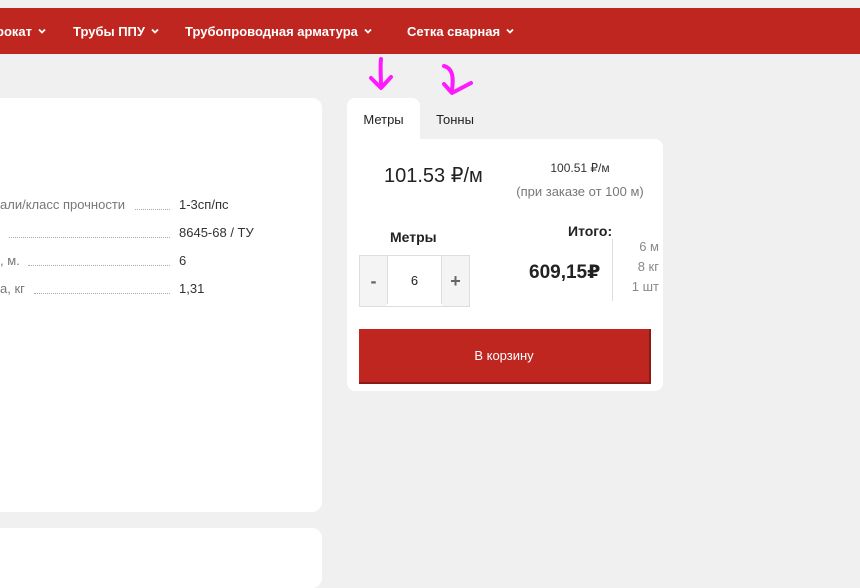 The height and width of the screenshot is (588, 860). What do you see at coordinates (160, 207) in the screenshot?
I see `spec-row: али/класс прочности 1-3сп/пс` at bounding box center [160, 207].